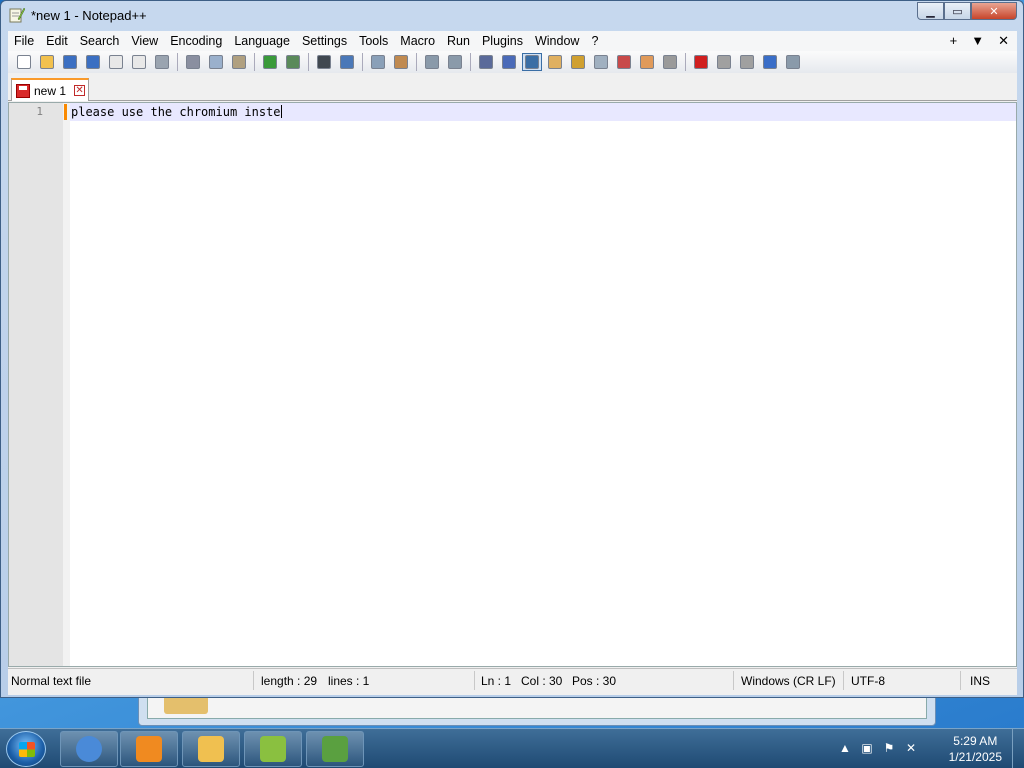 This screenshot has width=1024, height=768. I want to click on menu-view: View, so click(144, 41).